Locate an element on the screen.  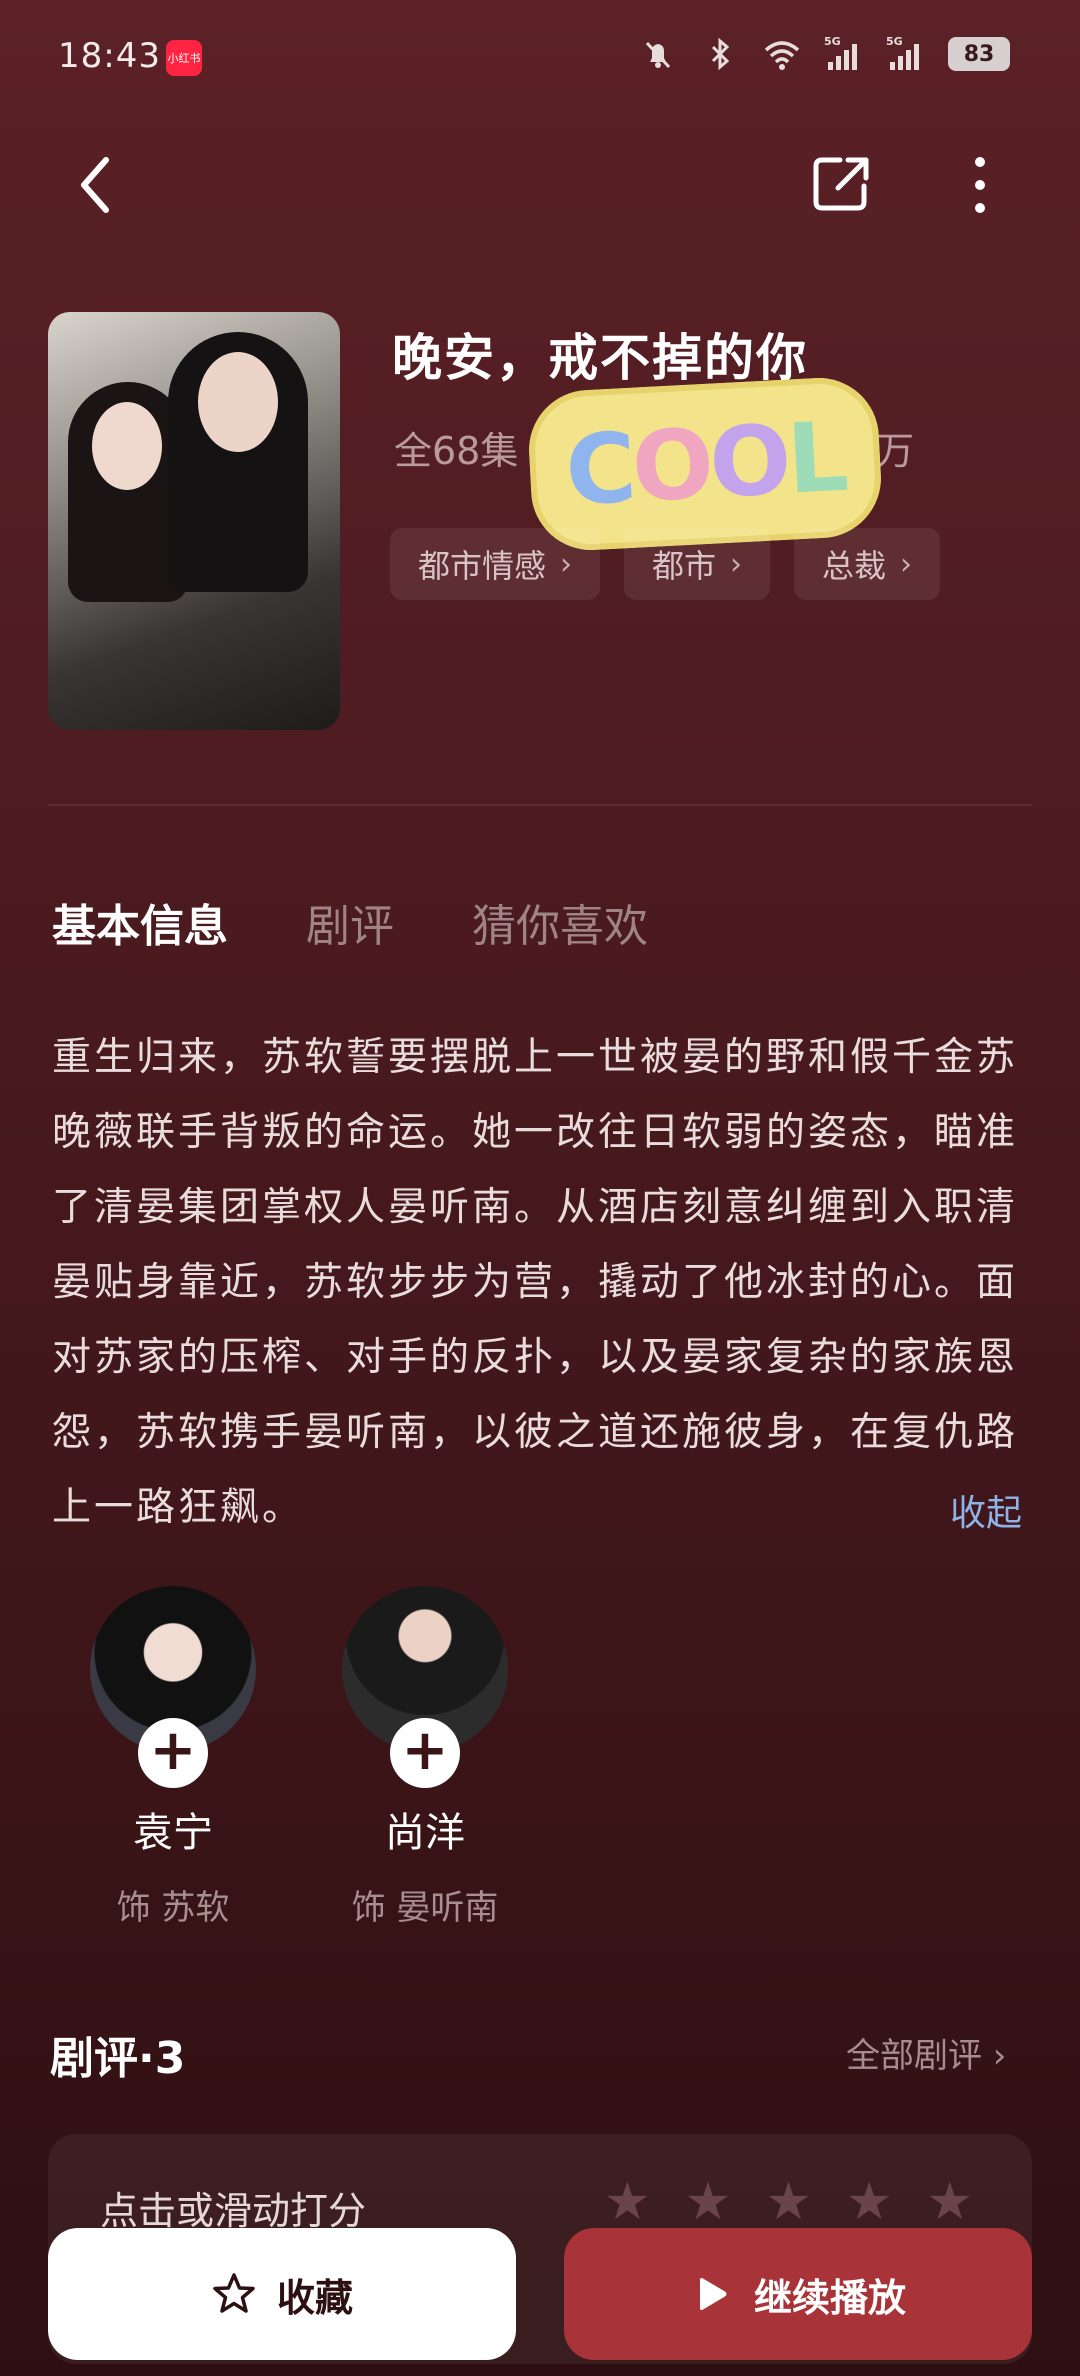
star-outline-icon is located at coordinates (234, 2293).